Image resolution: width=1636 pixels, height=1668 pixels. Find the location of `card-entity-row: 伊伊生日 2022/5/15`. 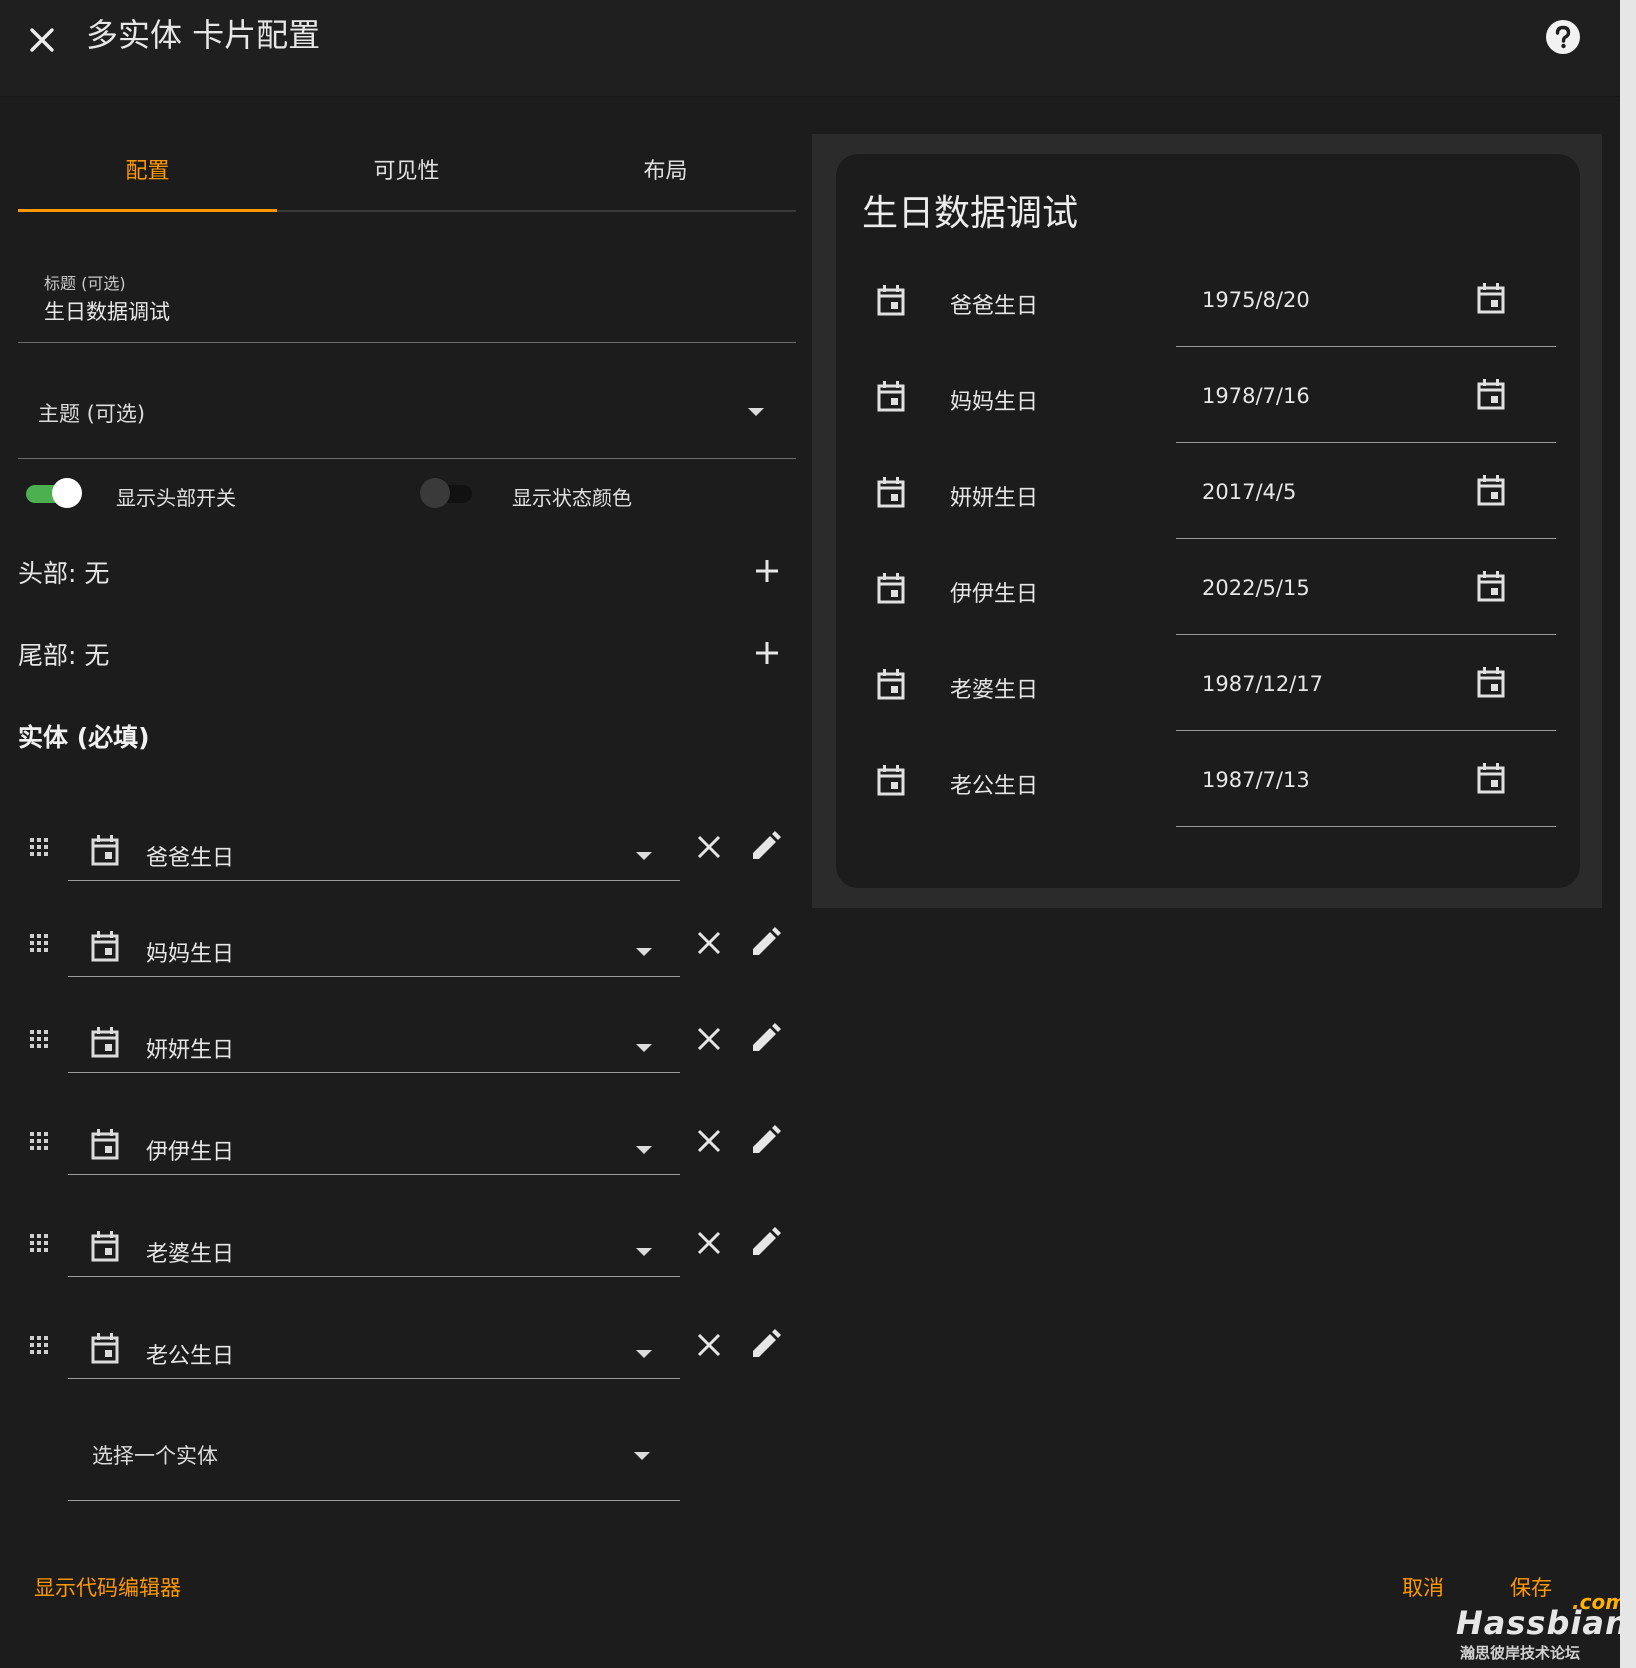

card-entity-row: 伊伊生日 2022/5/15 is located at coordinates (1208, 591).